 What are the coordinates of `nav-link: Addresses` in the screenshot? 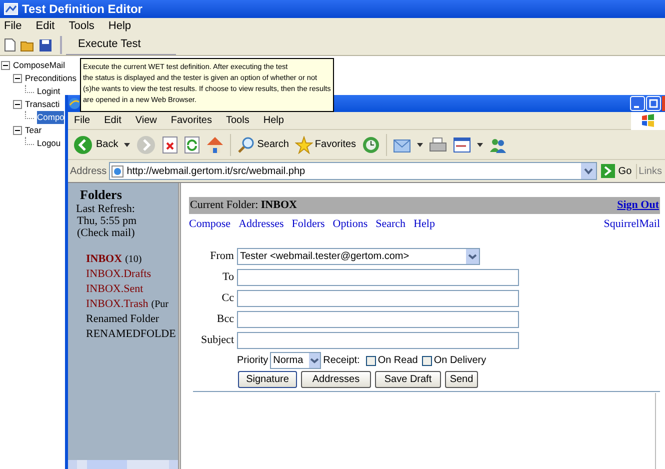 It's located at (261, 224).